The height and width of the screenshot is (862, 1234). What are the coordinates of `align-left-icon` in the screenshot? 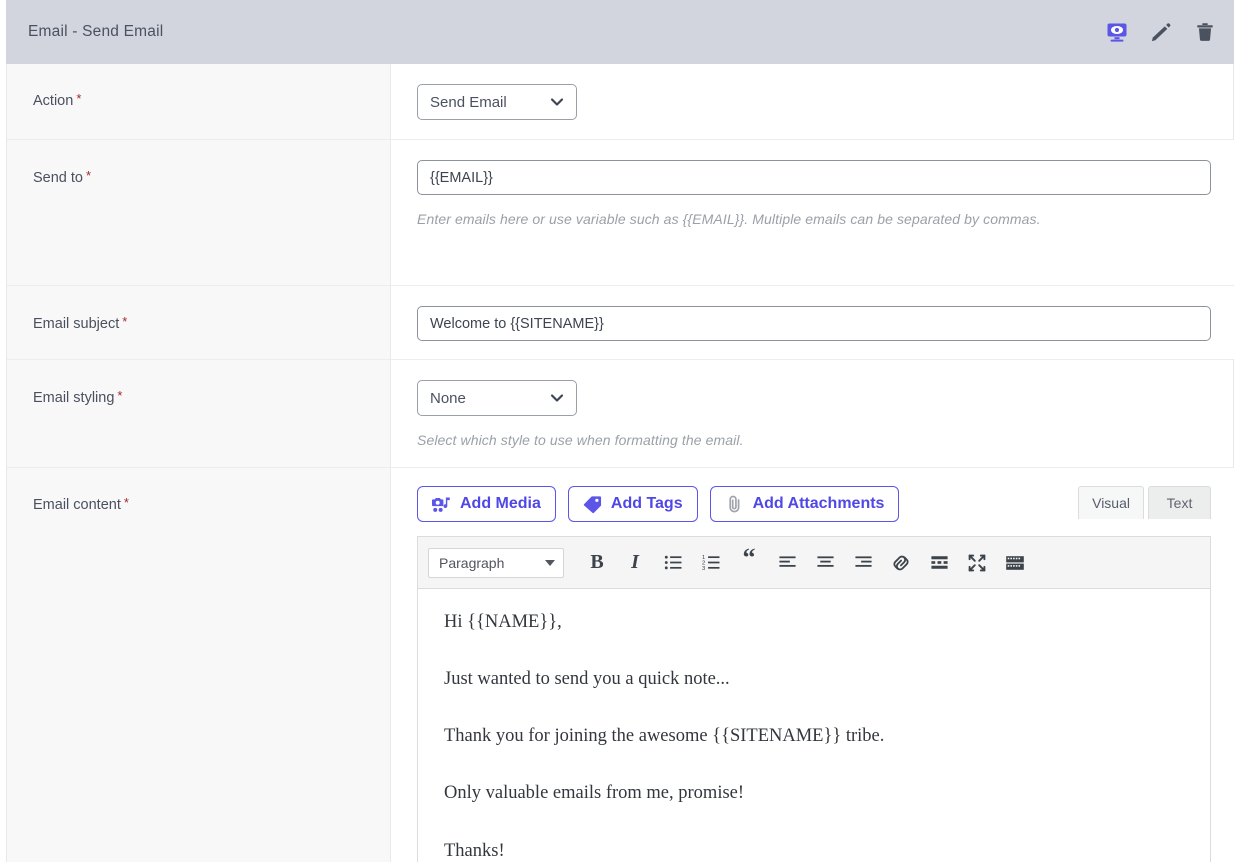 It's located at (787, 563).